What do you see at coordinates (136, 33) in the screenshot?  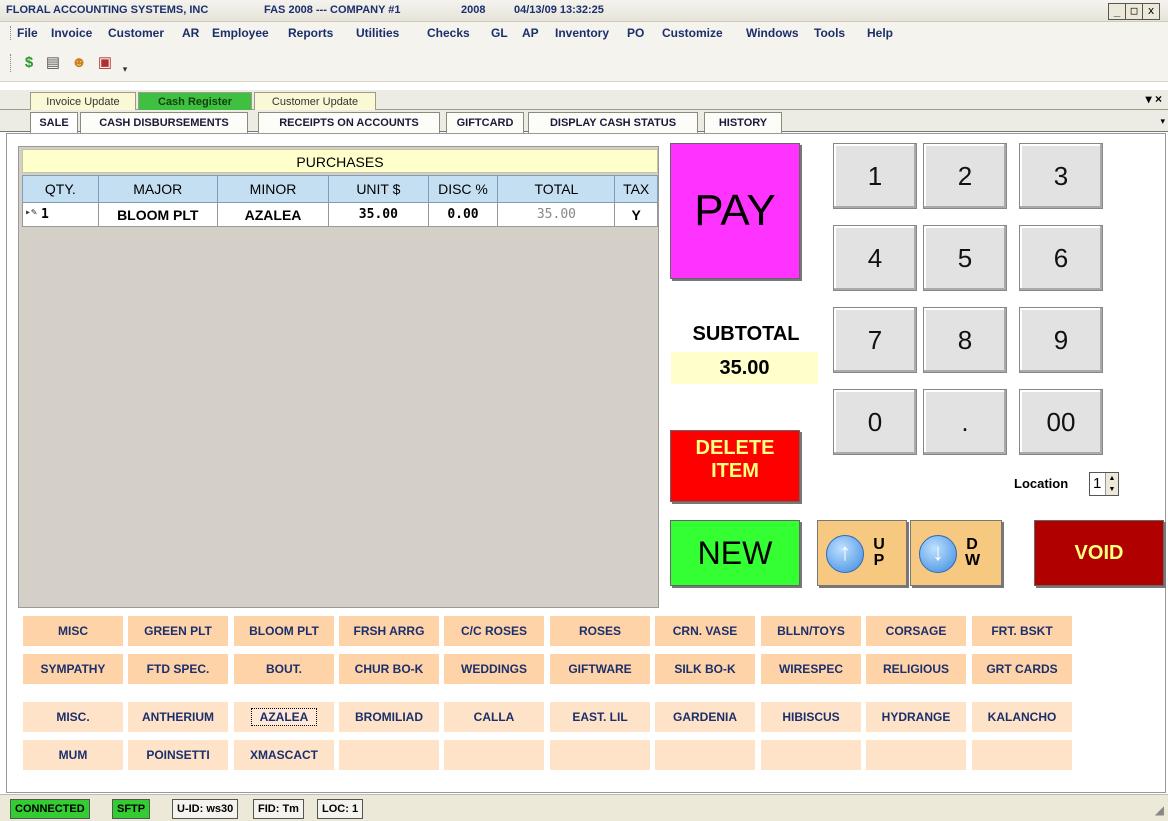 I see `menu-customer: Customer` at bounding box center [136, 33].